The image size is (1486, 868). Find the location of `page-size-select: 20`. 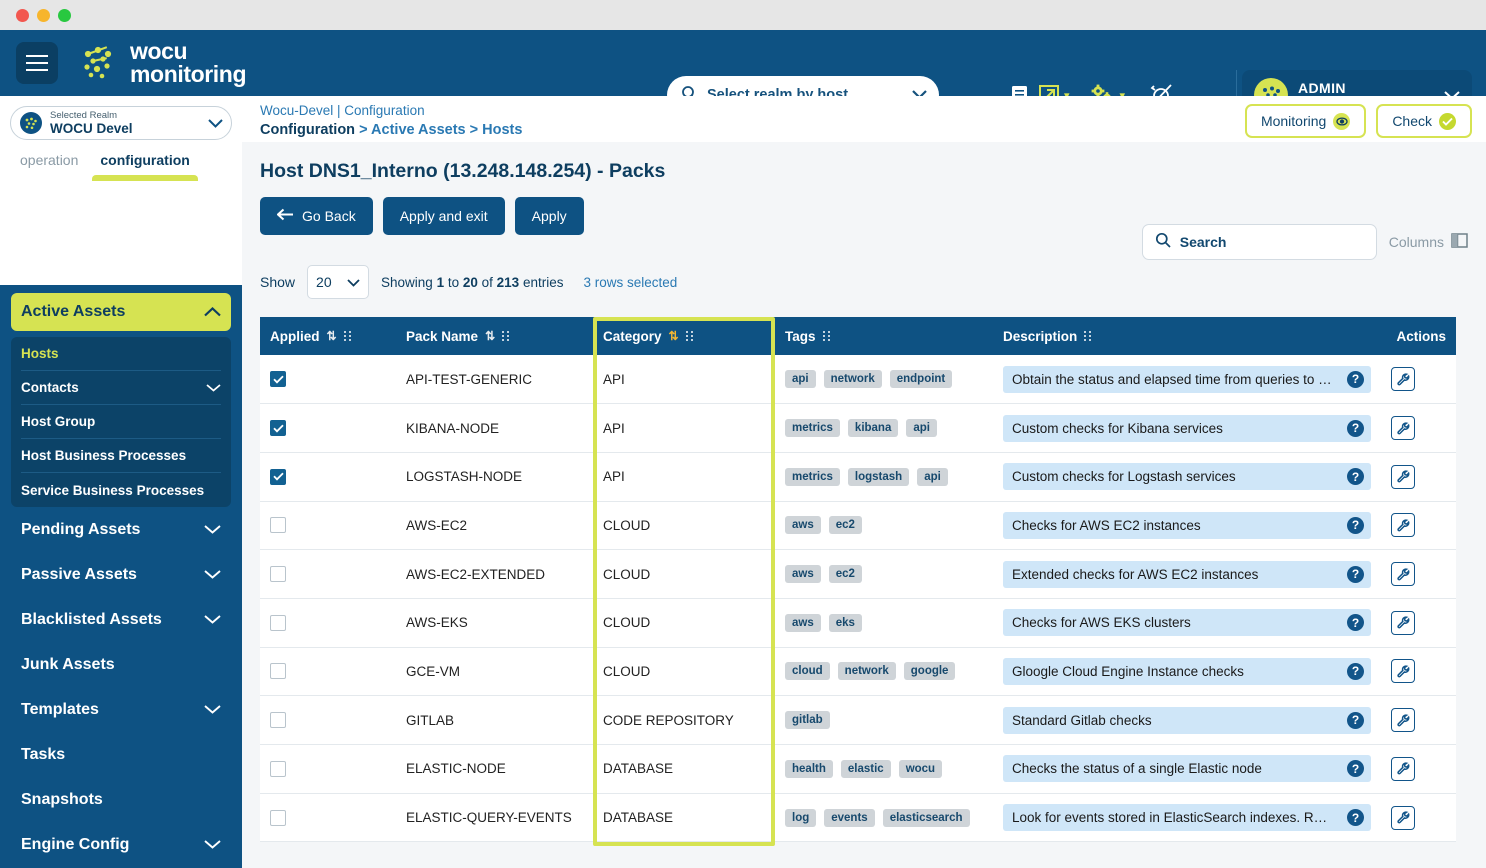

page-size-select: 20 is located at coordinates (338, 282).